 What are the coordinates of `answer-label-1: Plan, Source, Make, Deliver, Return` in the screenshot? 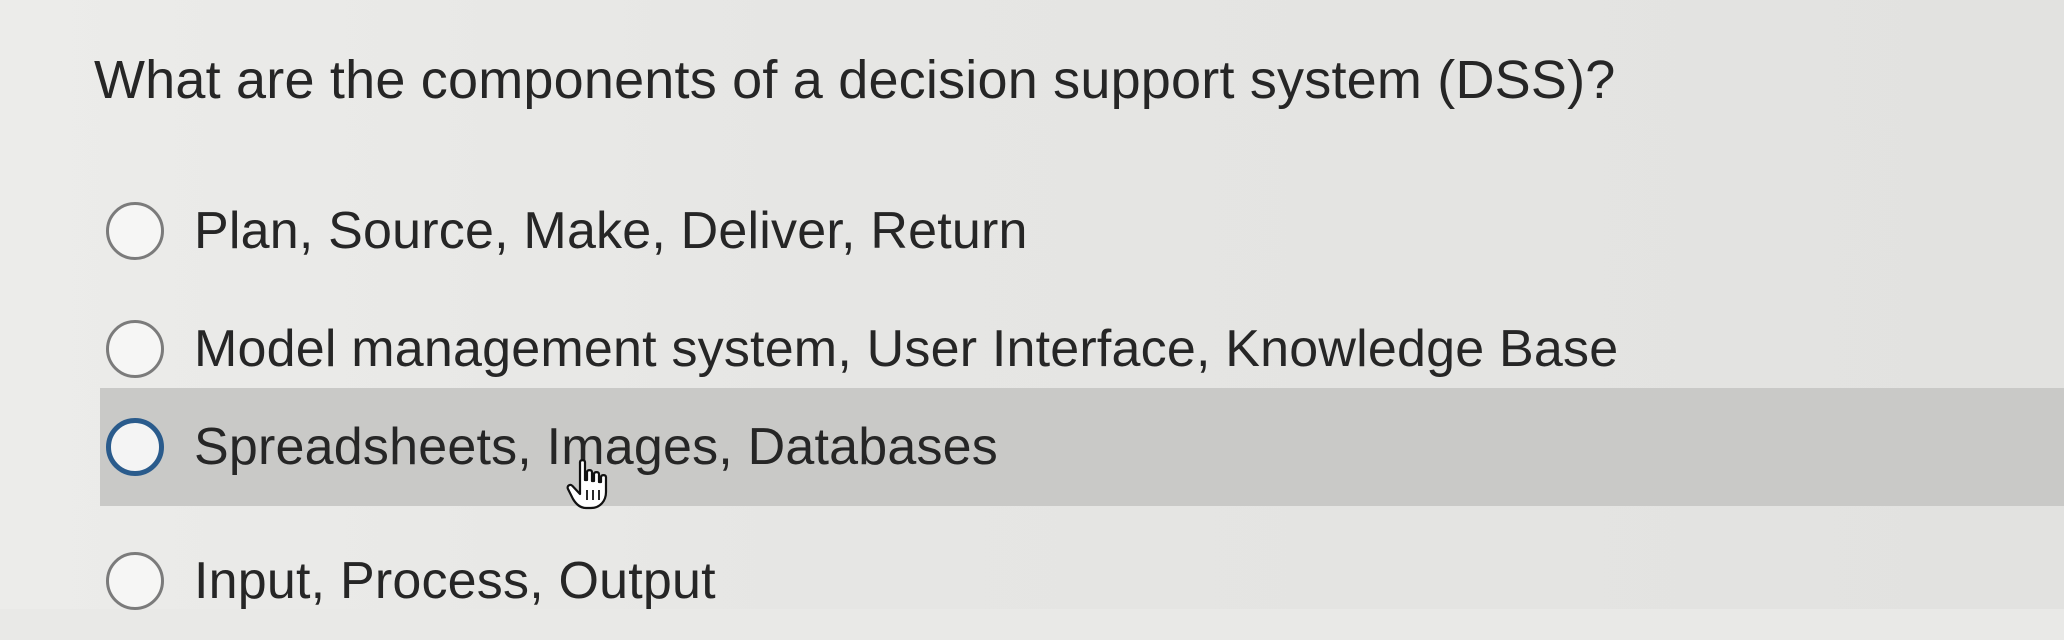 It's located at (611, 231).